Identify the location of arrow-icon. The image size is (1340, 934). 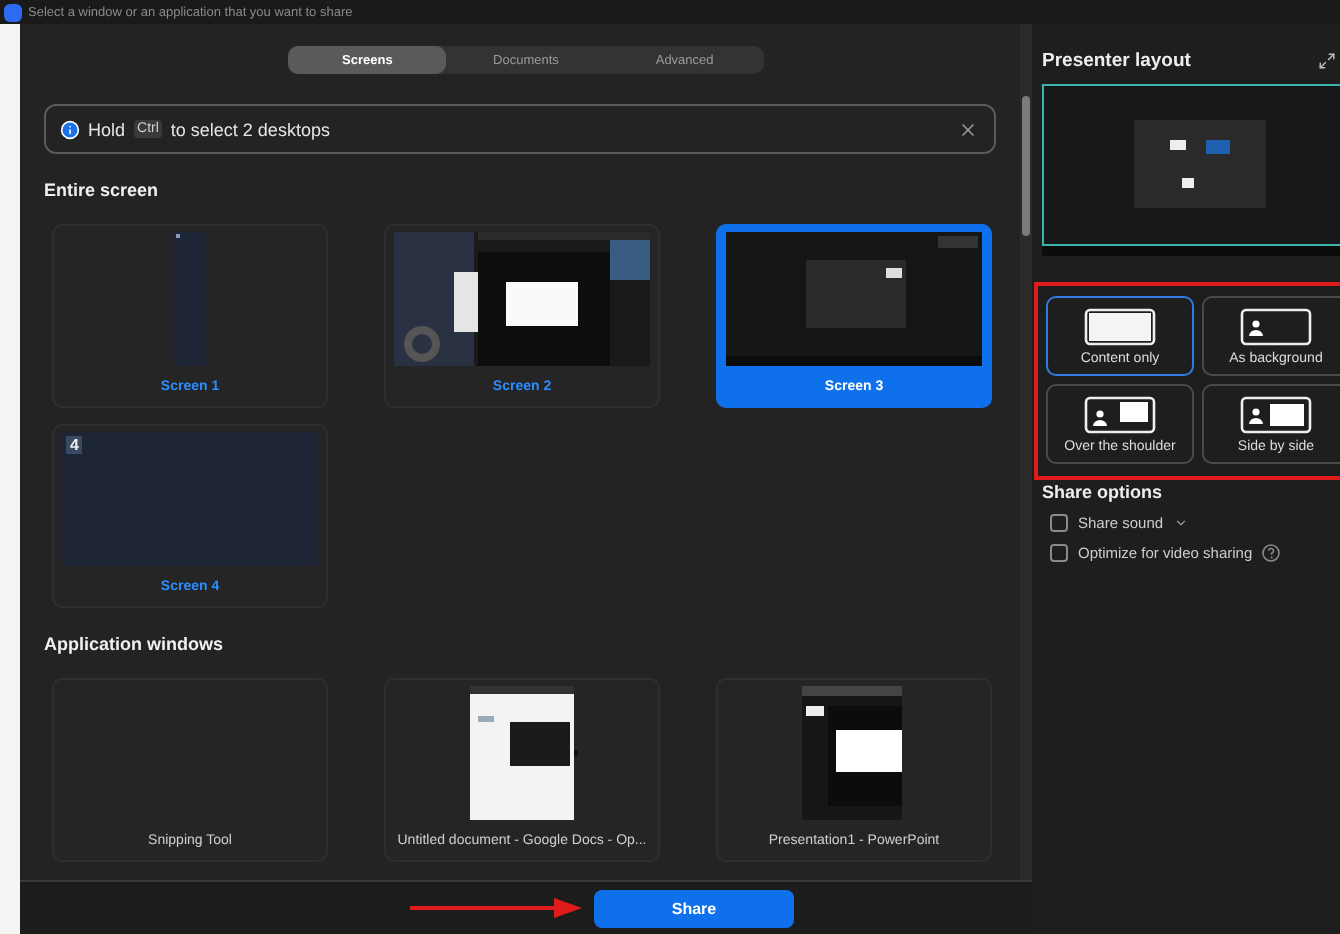
(496, 908).